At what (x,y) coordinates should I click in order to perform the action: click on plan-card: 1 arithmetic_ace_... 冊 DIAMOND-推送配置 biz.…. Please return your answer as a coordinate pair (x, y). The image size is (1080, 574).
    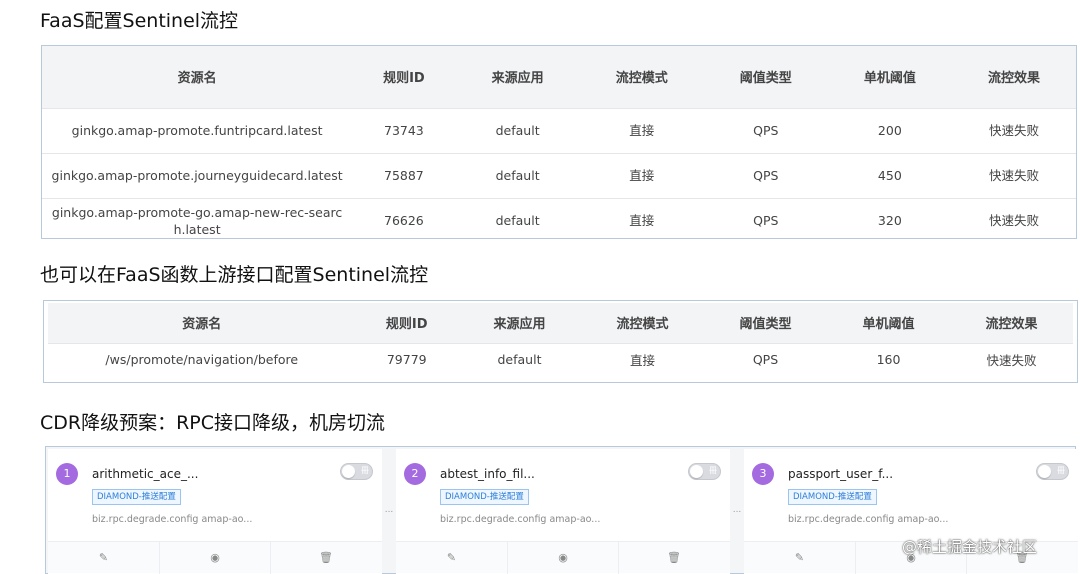
    Looking at the image, I should click on (215, 511).